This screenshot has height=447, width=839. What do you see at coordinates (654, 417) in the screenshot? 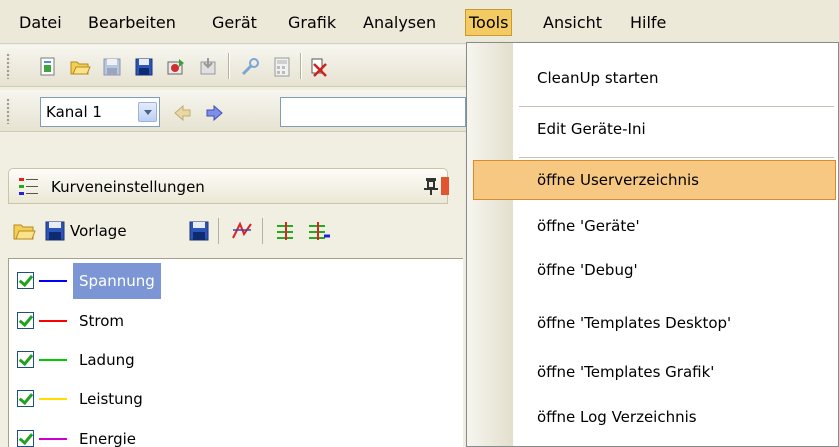
I see `menu-item-oeffne-log-verzeichnis: öffne Log Verzeichnis` at bounding box center [654, 417].